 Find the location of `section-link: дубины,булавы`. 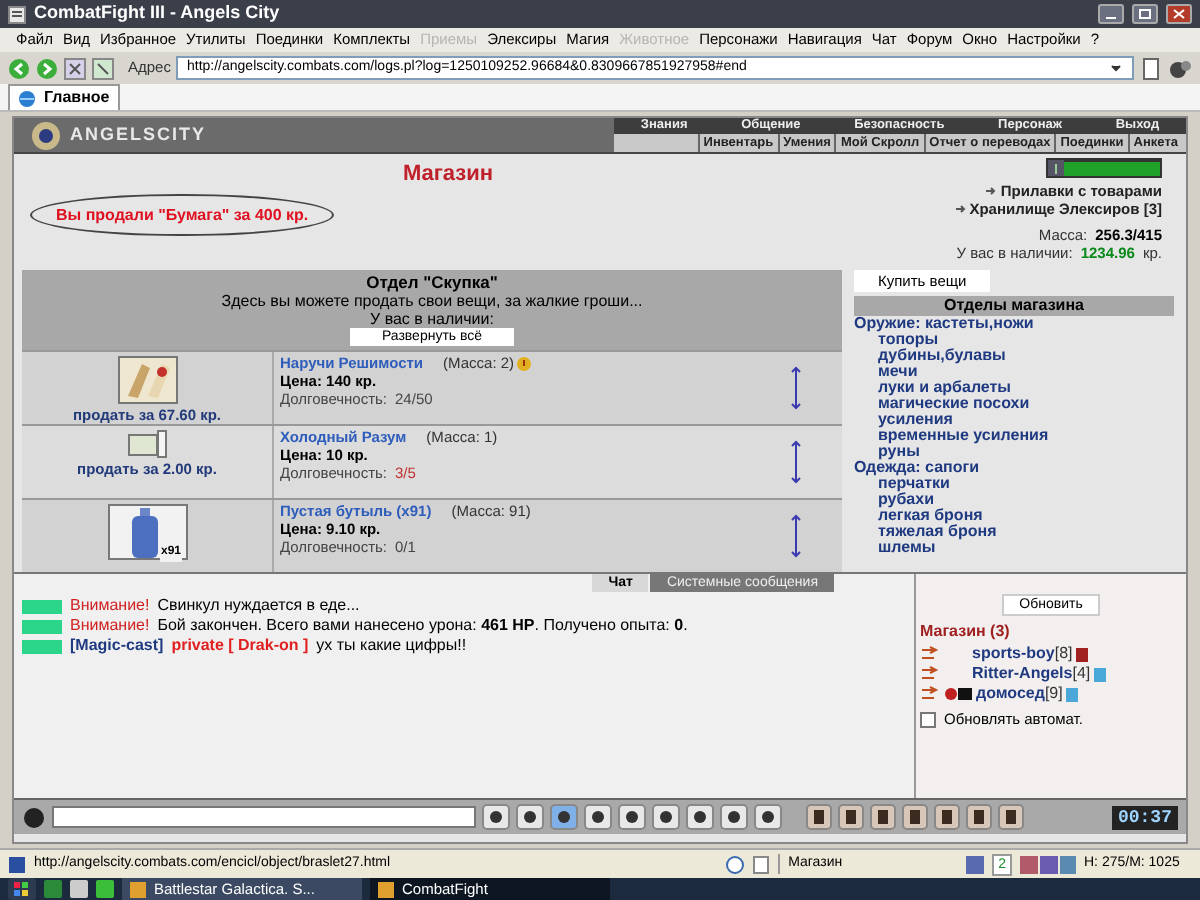

section-link: дубины,булавы is located at coordinates (1014, 356).